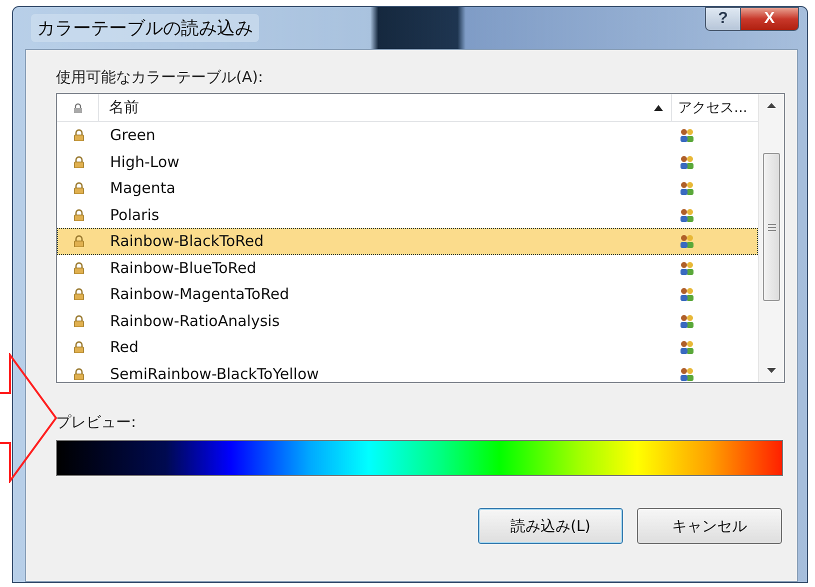  I want to click on table-cell-text: SemiRainbow-BlackToYellow, so click(214, 373).